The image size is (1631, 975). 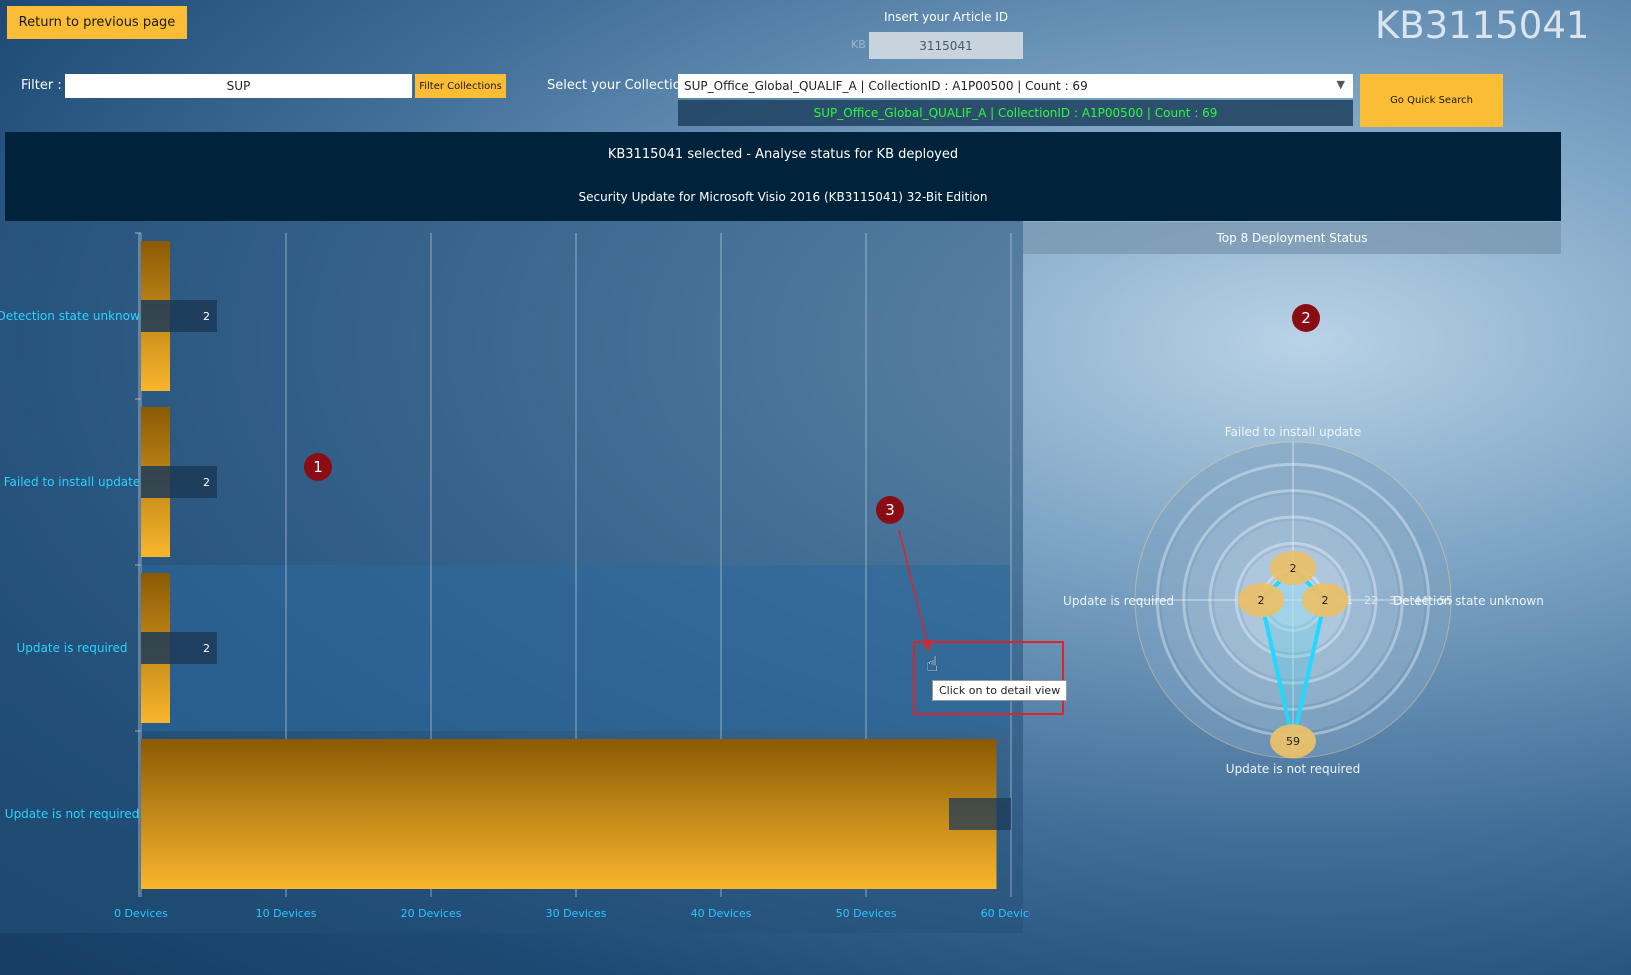 I want to click on x-tick-label: 0 Devices, so click(x=141, y=913).